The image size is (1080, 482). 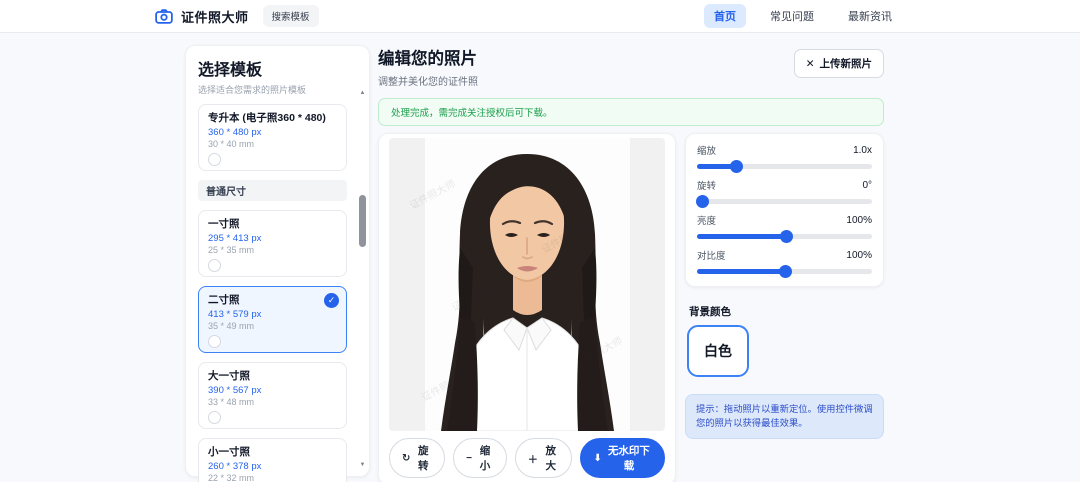 I want to click on template-item-large-1inch: 大一寸照 390 * 567 px 33 * 48 mm, so click(x=272, y=395).